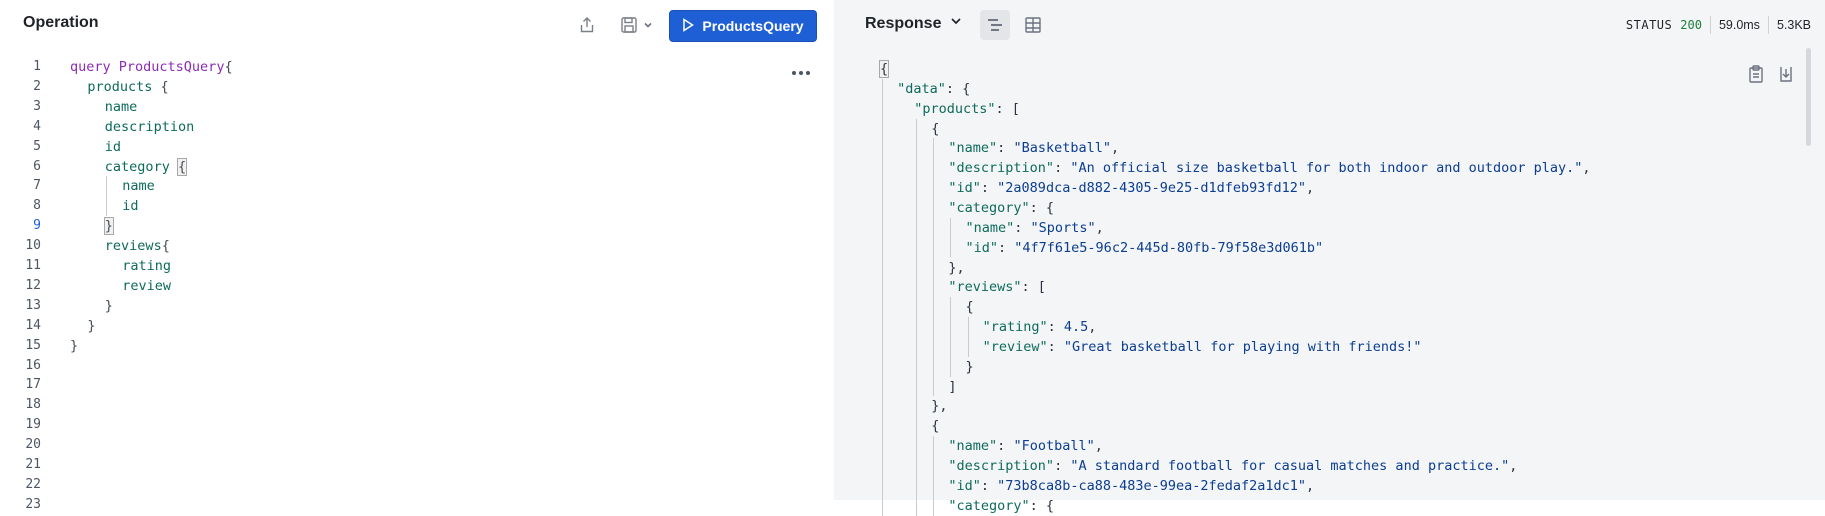 The height and width of the screenshot is (516, 1825). I want to click on json-token: "Sports", so click(1063, 227).